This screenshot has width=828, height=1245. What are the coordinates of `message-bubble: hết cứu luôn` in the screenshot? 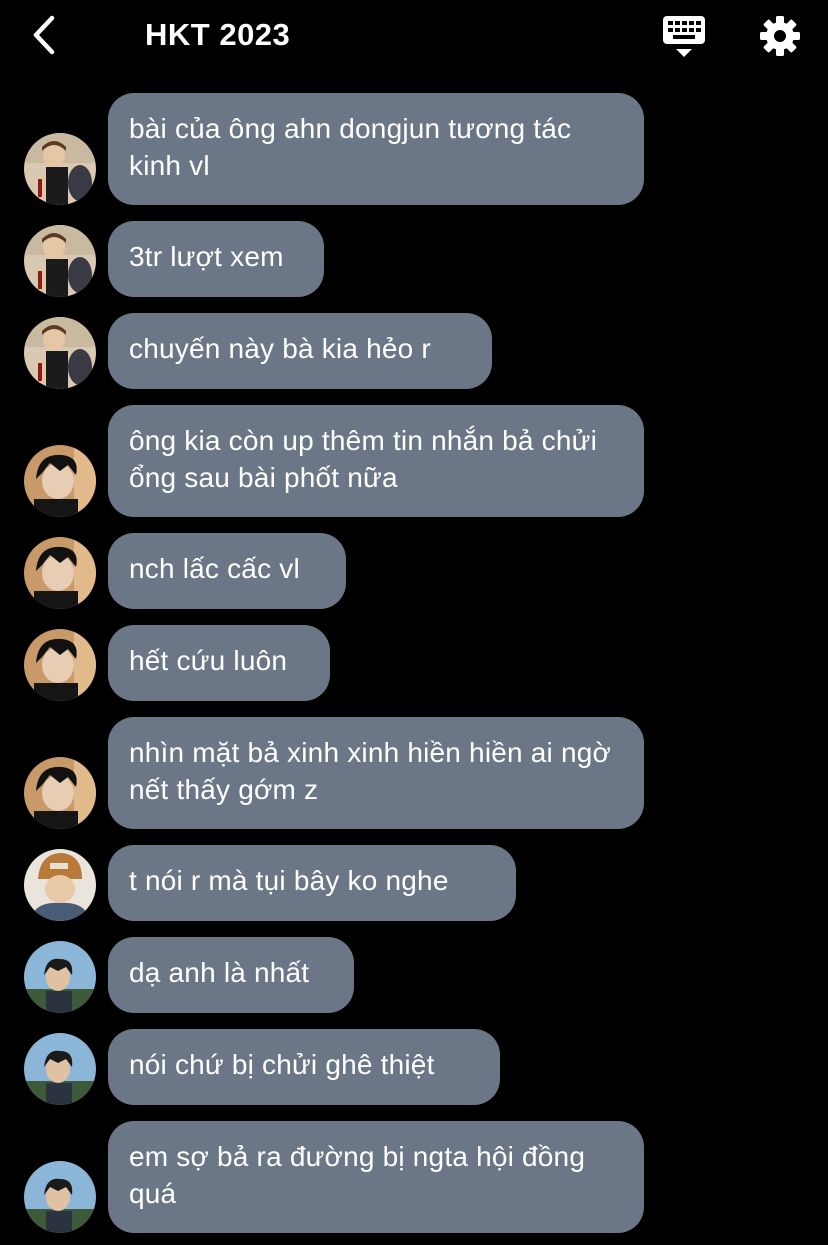 It's located at (219, 663).